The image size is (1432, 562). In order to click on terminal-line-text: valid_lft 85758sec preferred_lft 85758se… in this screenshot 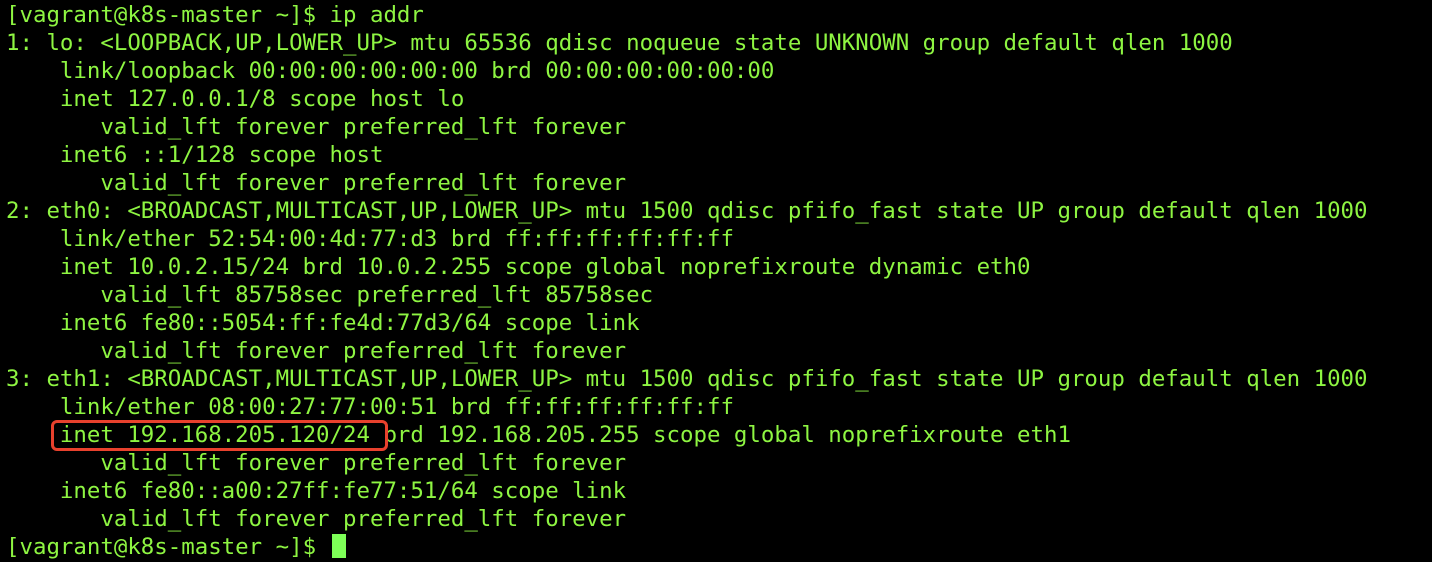, I will do `click(330, 295)`.